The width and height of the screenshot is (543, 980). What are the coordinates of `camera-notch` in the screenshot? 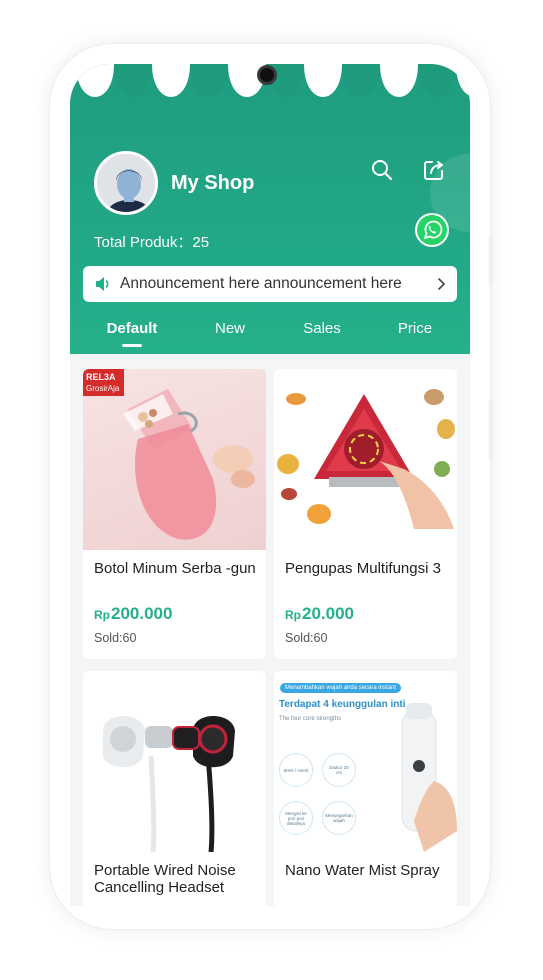 It's located at (267, 75).